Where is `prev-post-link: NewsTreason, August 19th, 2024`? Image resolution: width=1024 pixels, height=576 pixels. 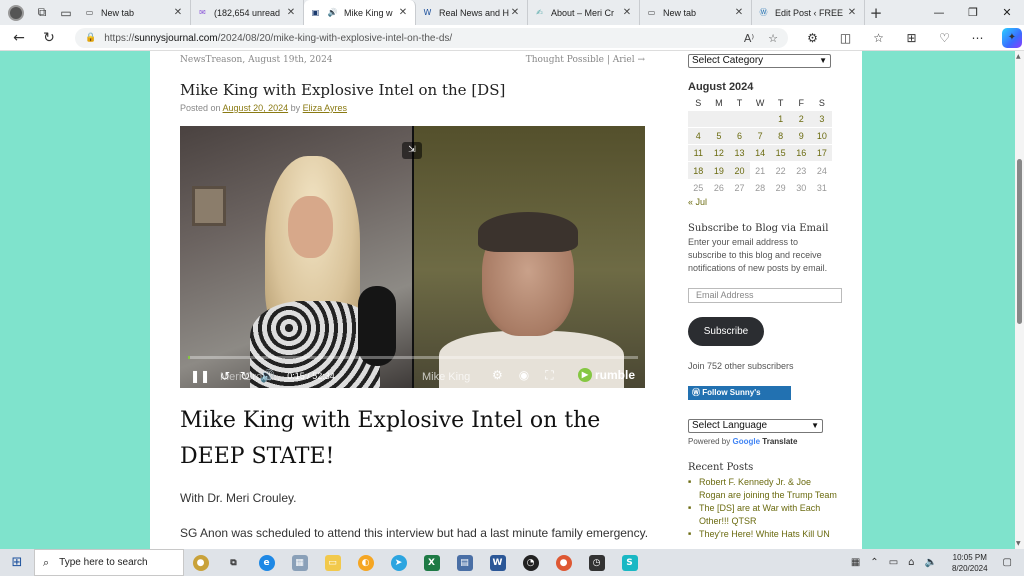
prev-post-link: NewsTreason, August 19th, 2024 is located at coordinates (256, 60).